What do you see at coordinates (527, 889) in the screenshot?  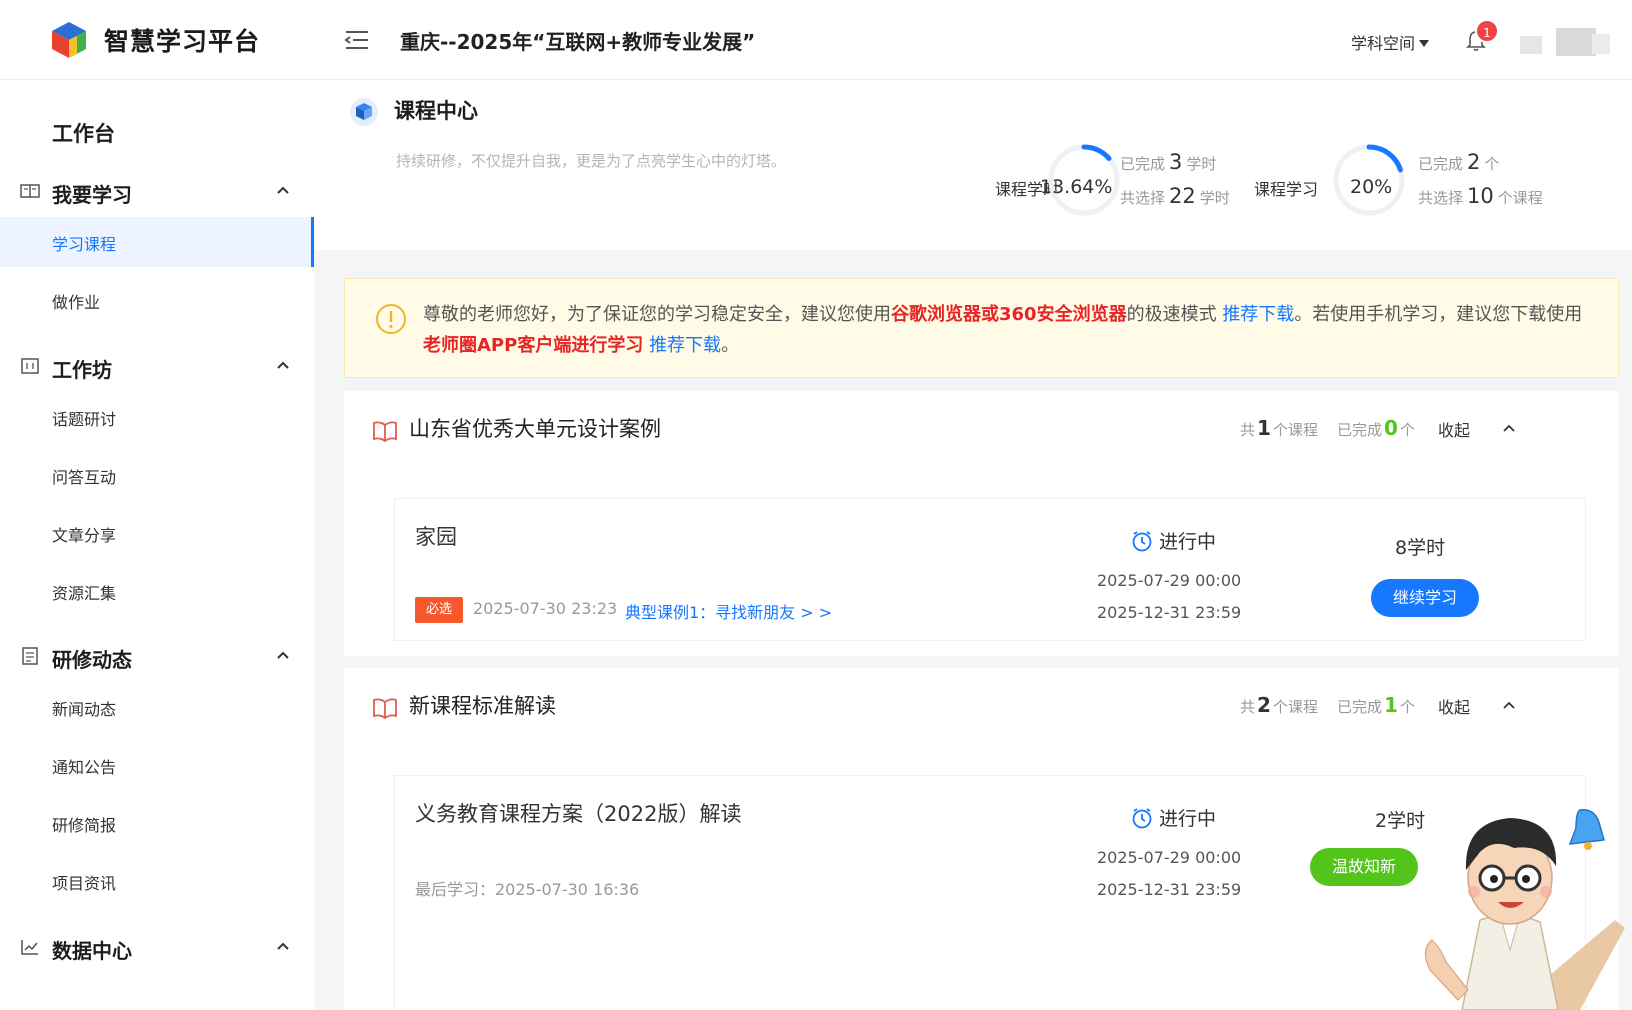 I see `last-study-time: 最后学习：2025-07-30 16:36` at bounding box center [527, 889].